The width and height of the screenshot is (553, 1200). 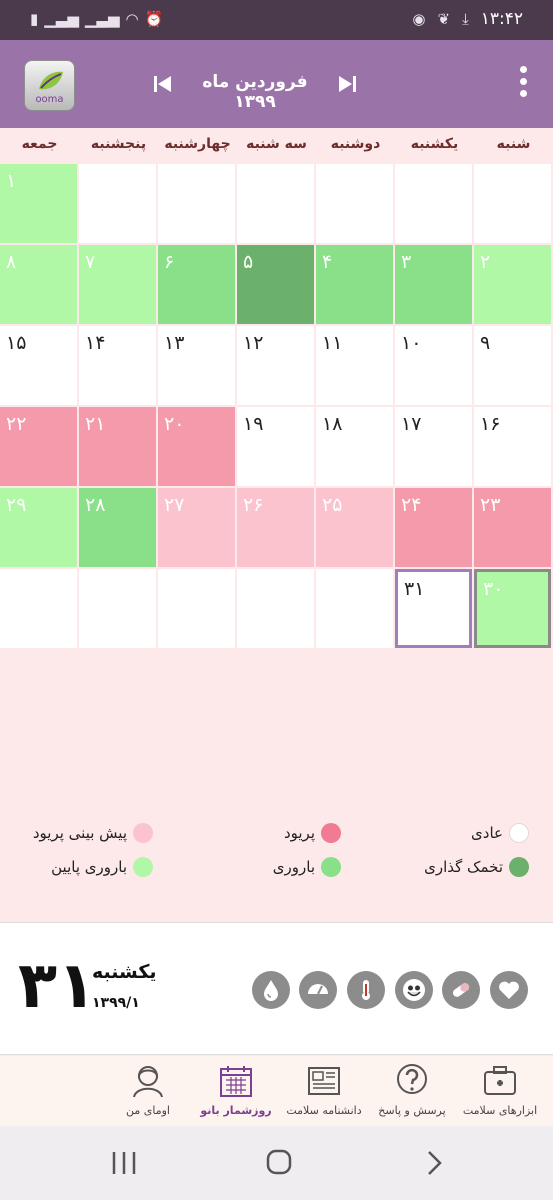 What do you see at coordinates (118, 144) in the screenshot?
I see `weekday-label: پنجشنبه` at bounding box center [118, 144].